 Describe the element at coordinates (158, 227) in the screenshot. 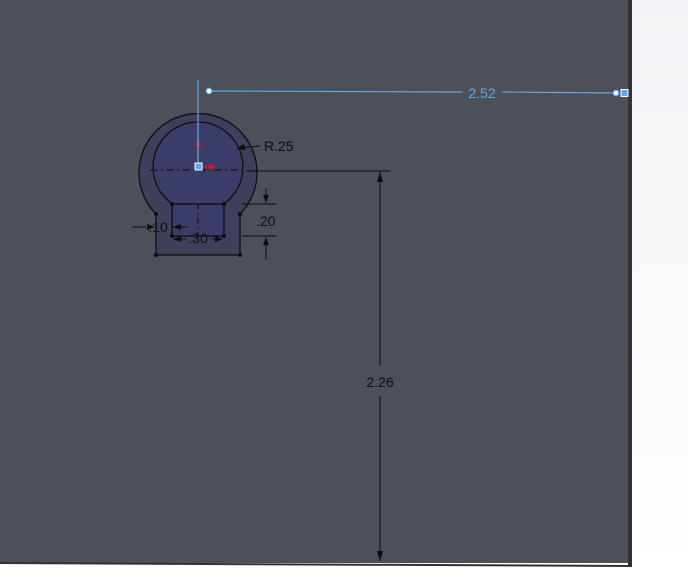

I see `dimension-value-wall: .10` at that location.